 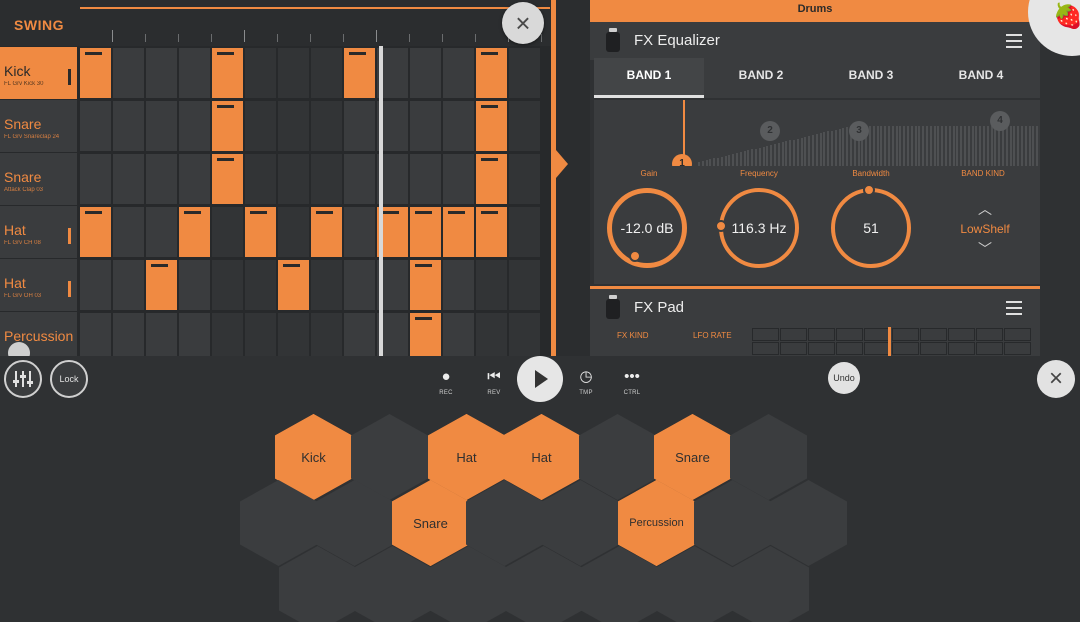 I want to click on play-button, so click(x=540, y=379).